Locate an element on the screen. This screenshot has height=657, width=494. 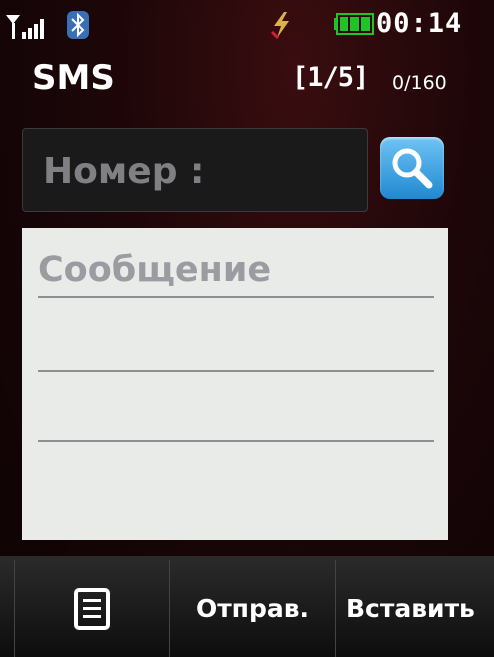
contact-search-button is located at coordinates (412, 168).